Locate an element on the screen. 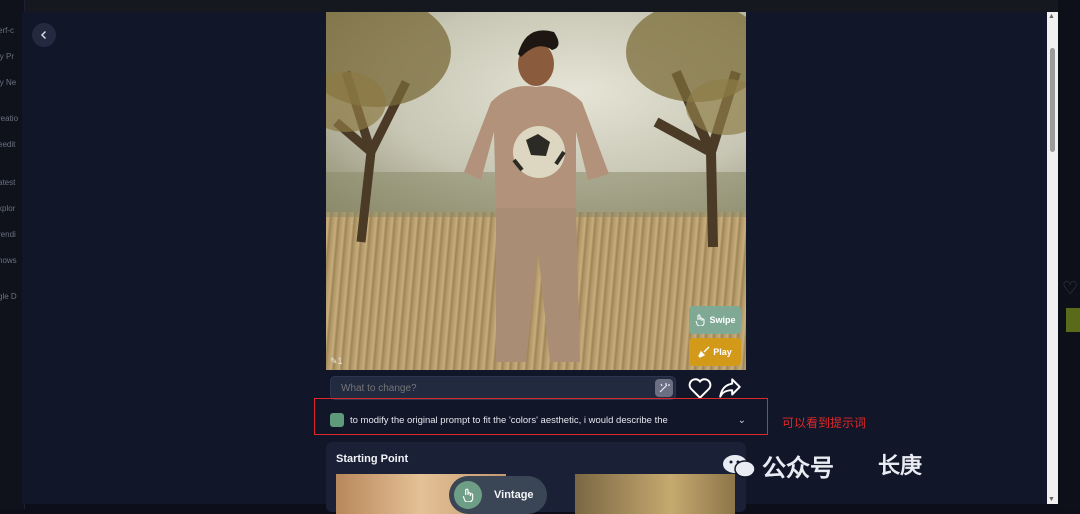 The height and width of the screenshot is (514, 1080). bg-accent-bar is located at coordinates (1073, 320).